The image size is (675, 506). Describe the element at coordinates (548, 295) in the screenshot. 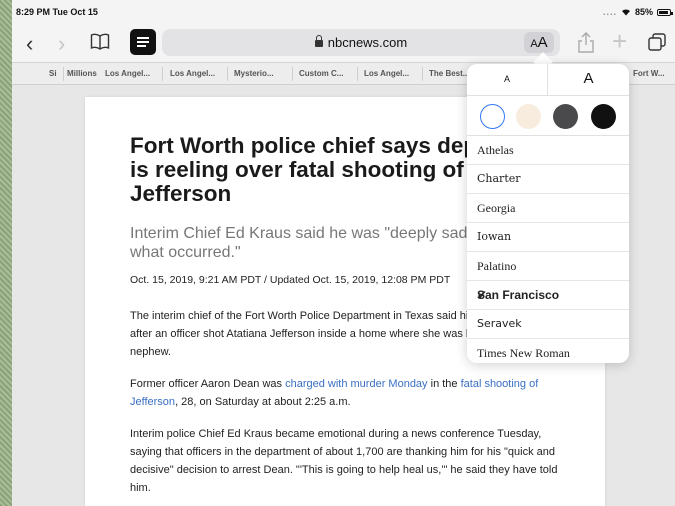

I see `font-option-san-francisco: San Francisco ✔` at that location.